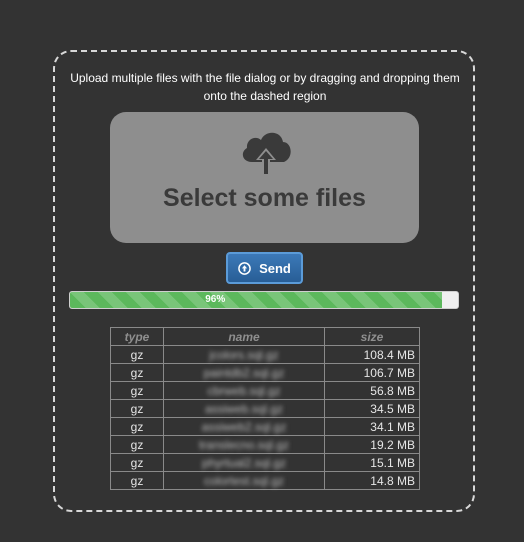 This screenshot has height=542, width=524. What do you see at coordinates (372, 336) in the screenshot?
I see `header-size: size` at bounding box center [372, 336].